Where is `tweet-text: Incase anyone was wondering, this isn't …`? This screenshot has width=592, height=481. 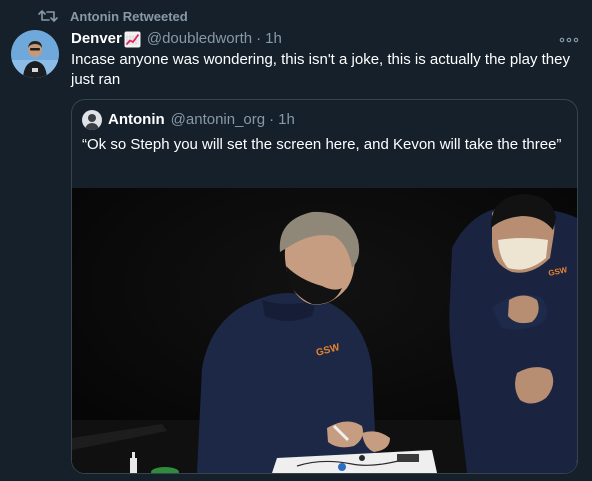 tweet-text: Incase anyone was wondering, this isn't … is located at coordinates (320, 69).